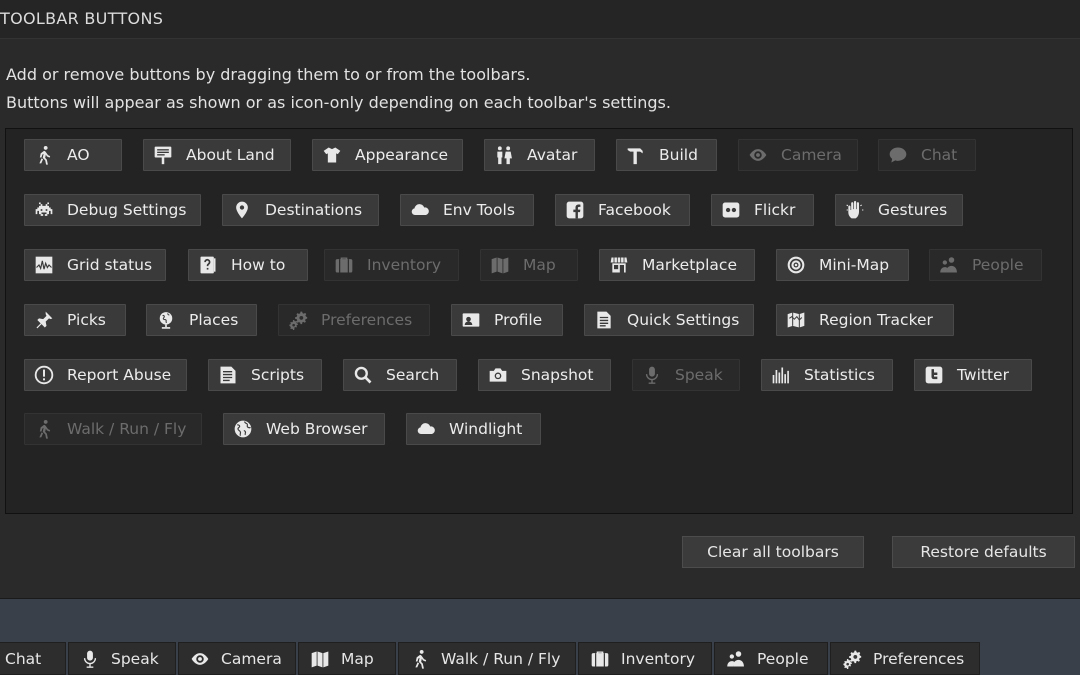 Image resolution: width=1080 pixels, height=675 pixels. Describe the element at coordinates (876, 320) in the screenshot. I see `button-label: Region Tracker` at that location.